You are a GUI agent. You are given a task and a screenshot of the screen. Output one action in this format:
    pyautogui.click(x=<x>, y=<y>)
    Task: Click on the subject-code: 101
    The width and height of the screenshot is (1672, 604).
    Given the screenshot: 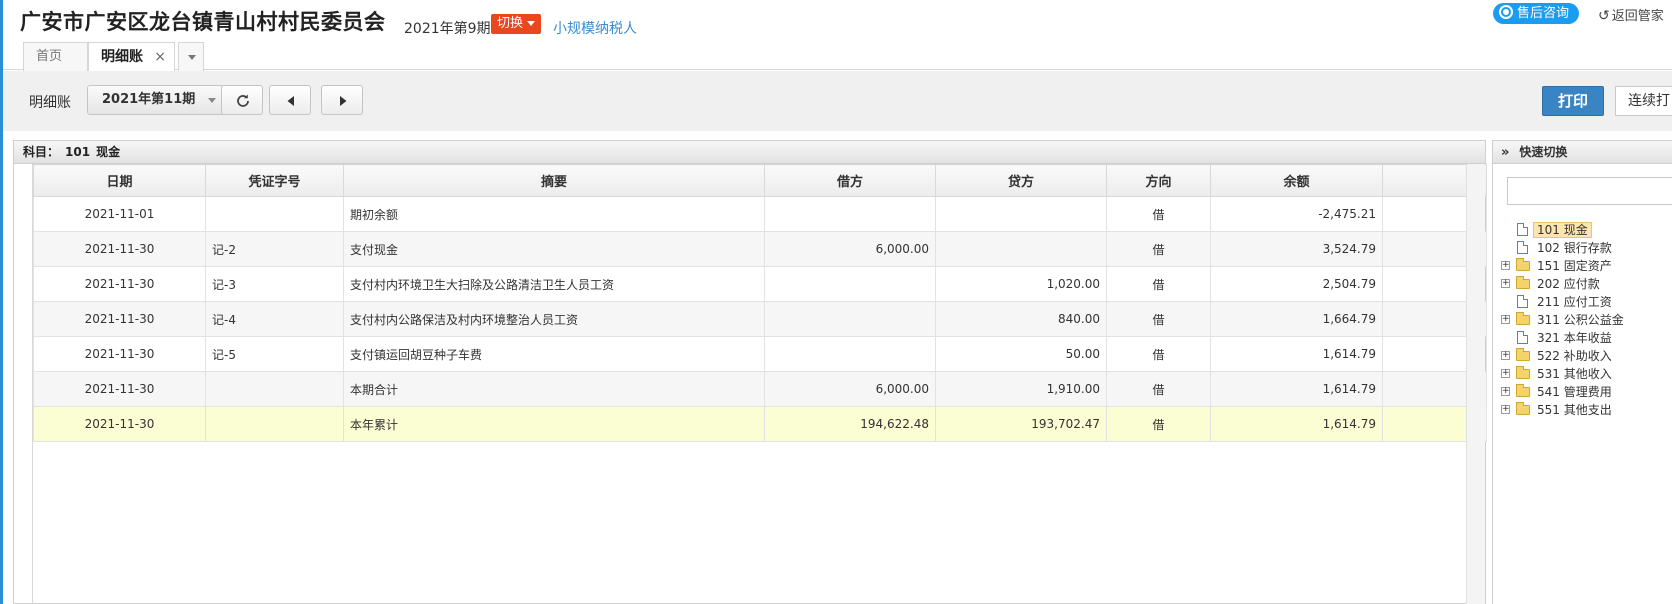 What is the action you would take?
    pyautogui.click(x=78, y=152)
    